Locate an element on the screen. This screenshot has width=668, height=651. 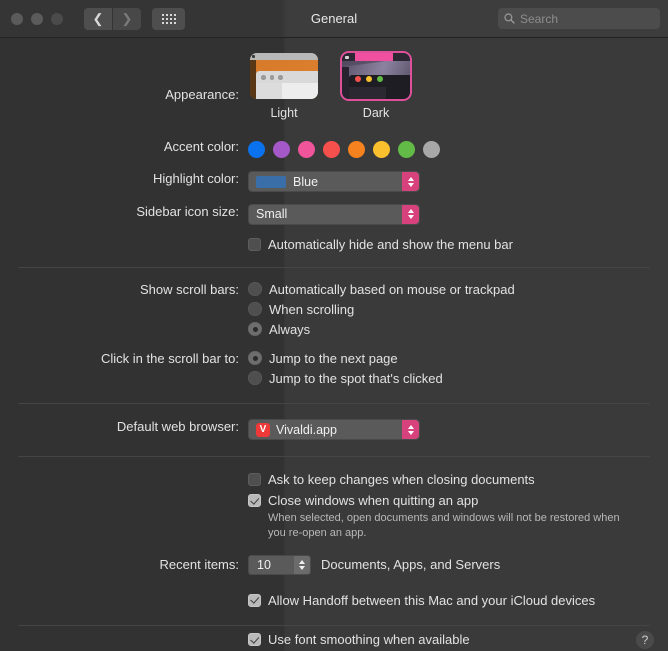
close-windows-option: Close windows when quitting an app is located at coordinates (458, 500).